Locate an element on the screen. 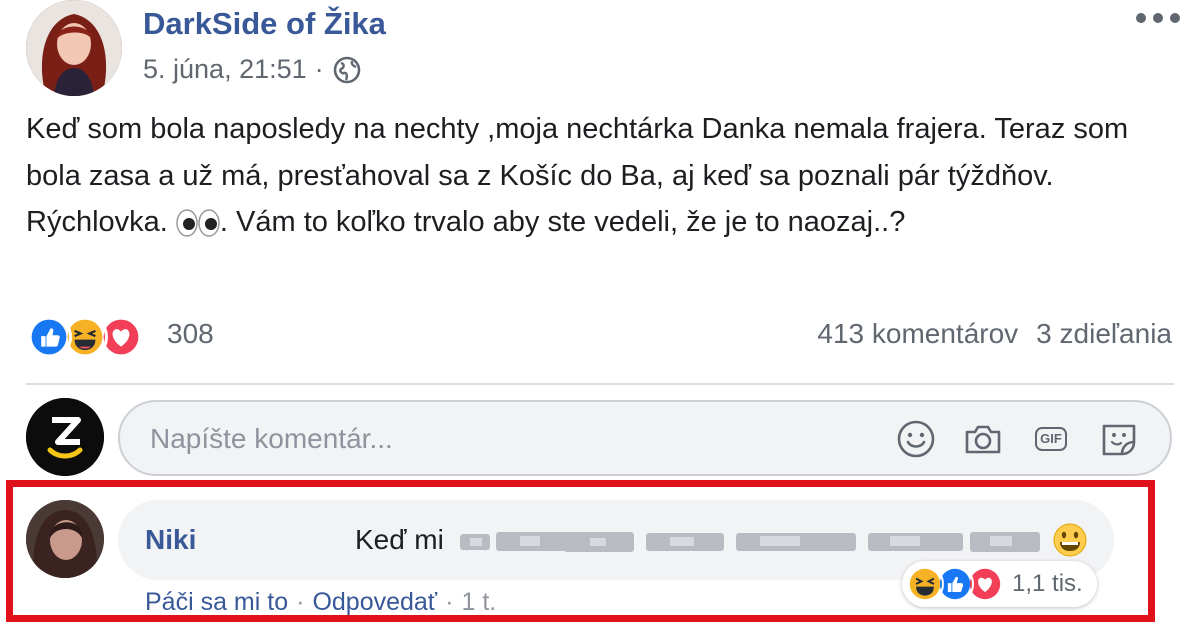 Image resolution: width=1200 pixels, height=628 pixels. blurred-comment-text is located at coordinates (750, 542).